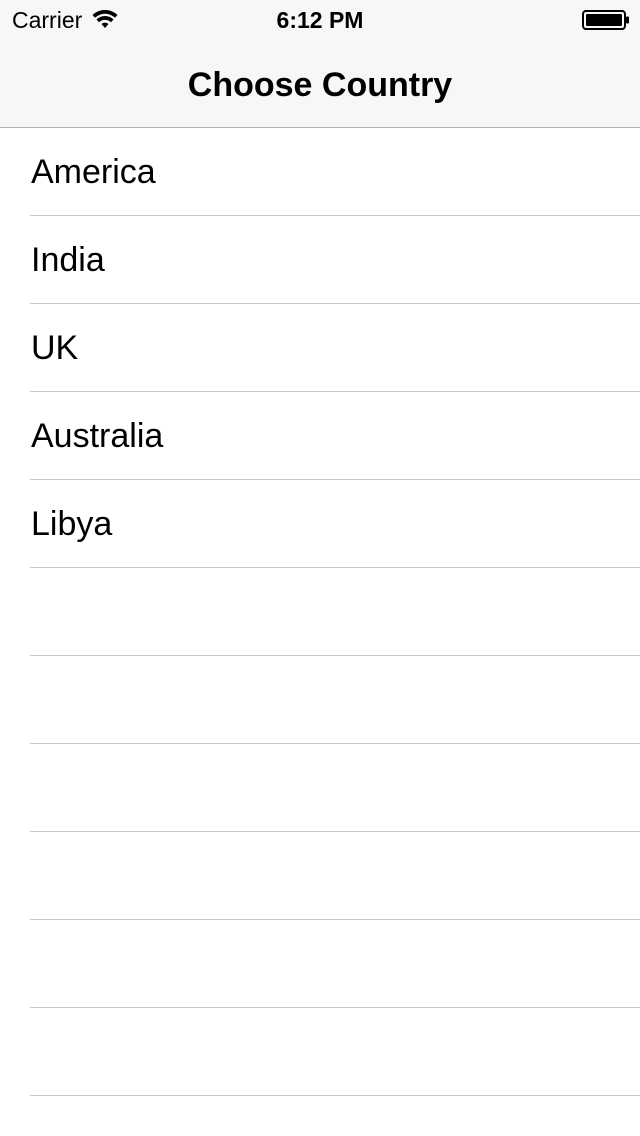 The image size is (640, 1136). I want to click on country-label: Australia, so click(97, 436).